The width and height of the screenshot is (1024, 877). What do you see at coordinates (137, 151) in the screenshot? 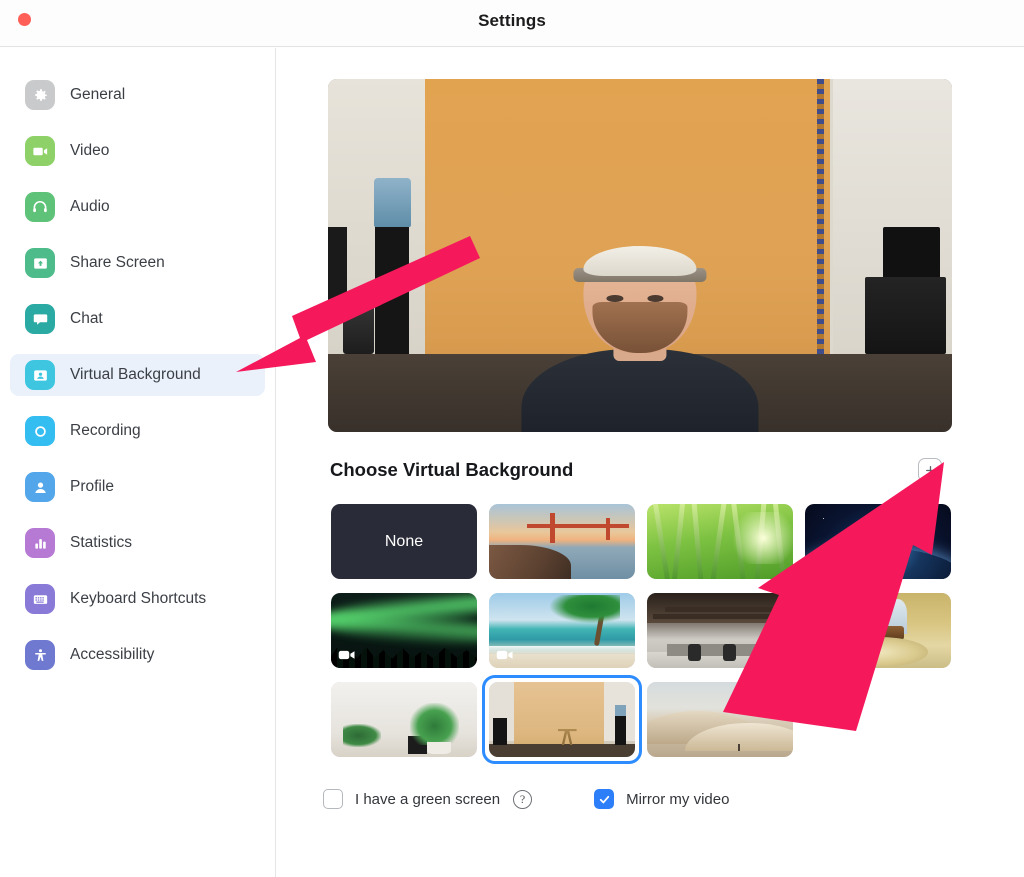
I see `sidebar-item-video: Video` at bounding box center [137, 151].